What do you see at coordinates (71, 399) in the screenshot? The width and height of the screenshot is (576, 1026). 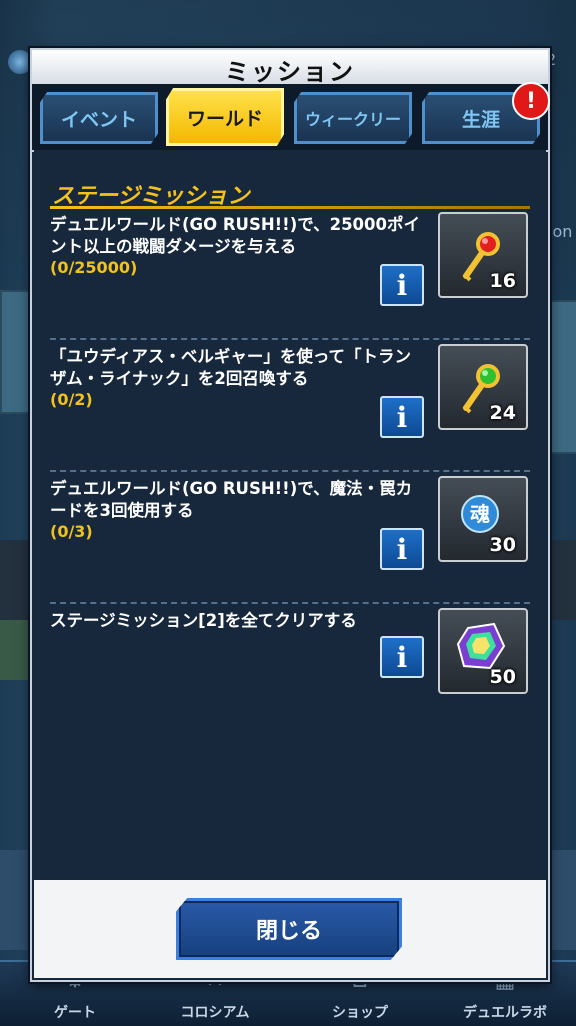 I see `mission-progress: (0/2)` at bounding box center [71, 399].